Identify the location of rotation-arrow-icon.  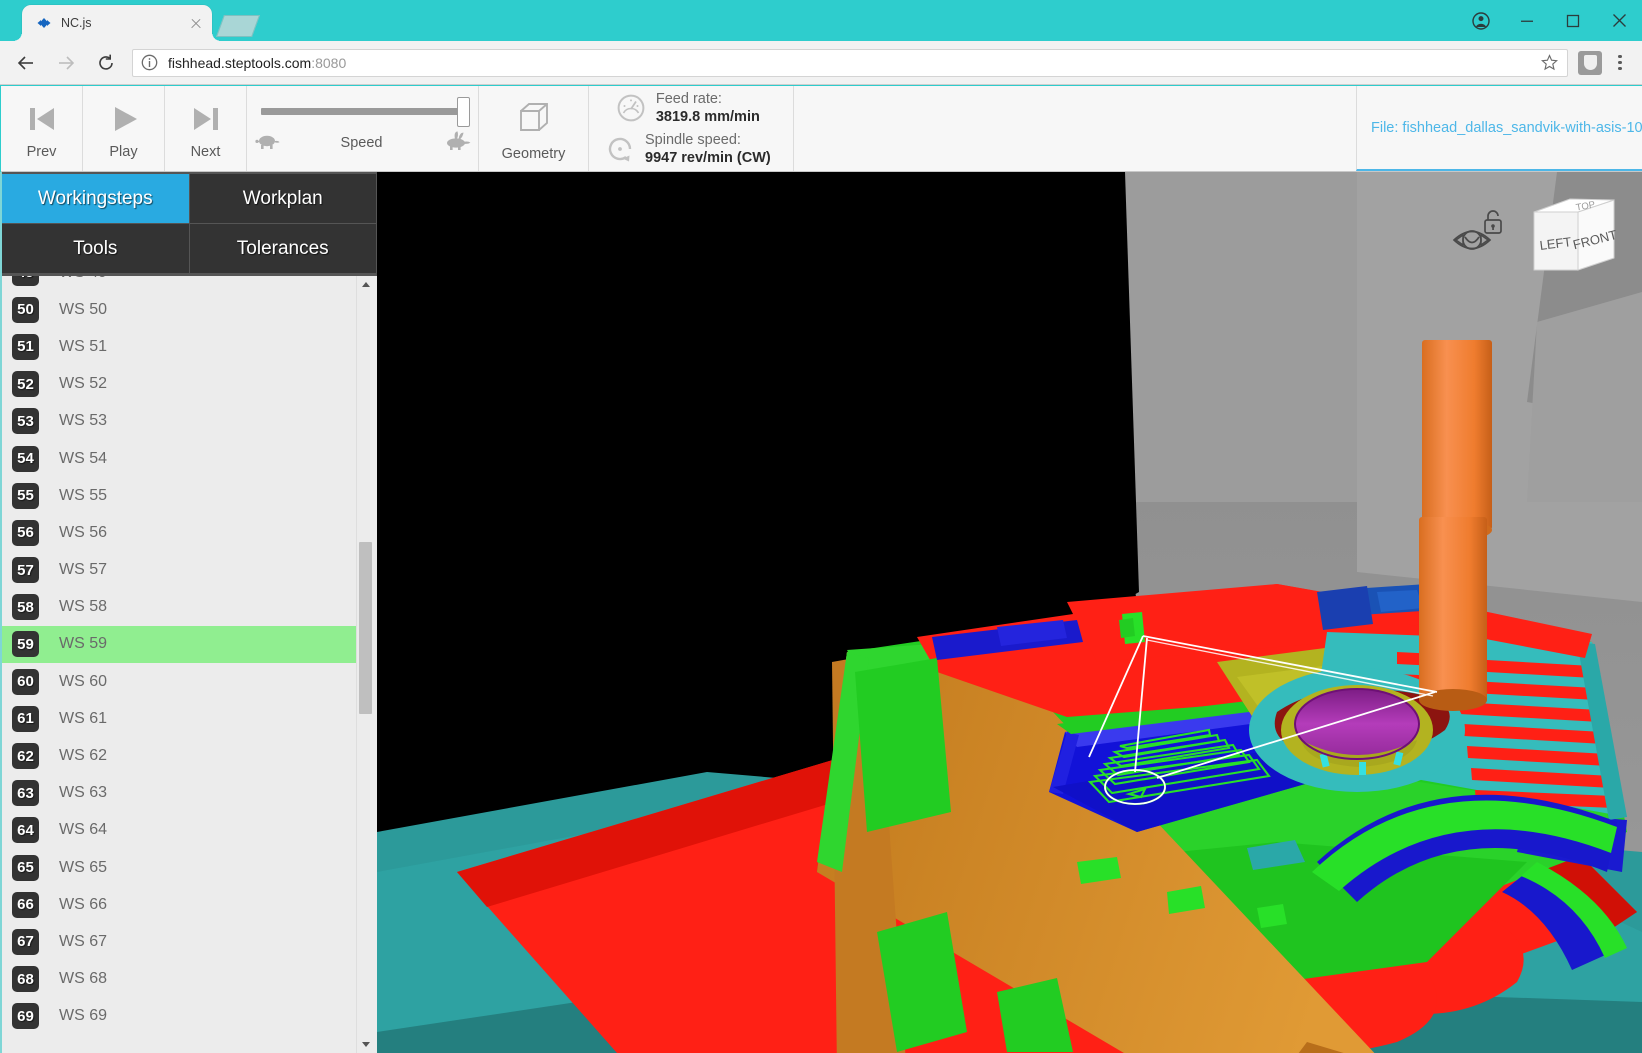
(620, 149).